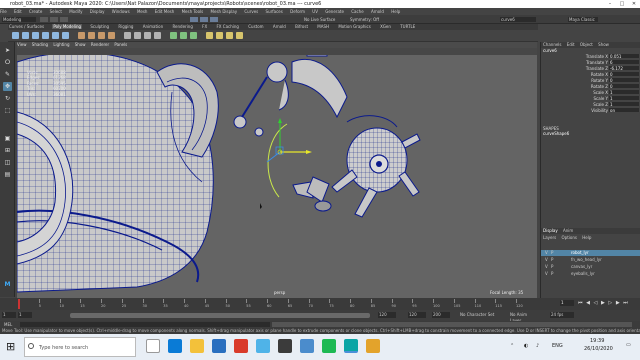  I want to click on folder-icon, so click(373, 346).